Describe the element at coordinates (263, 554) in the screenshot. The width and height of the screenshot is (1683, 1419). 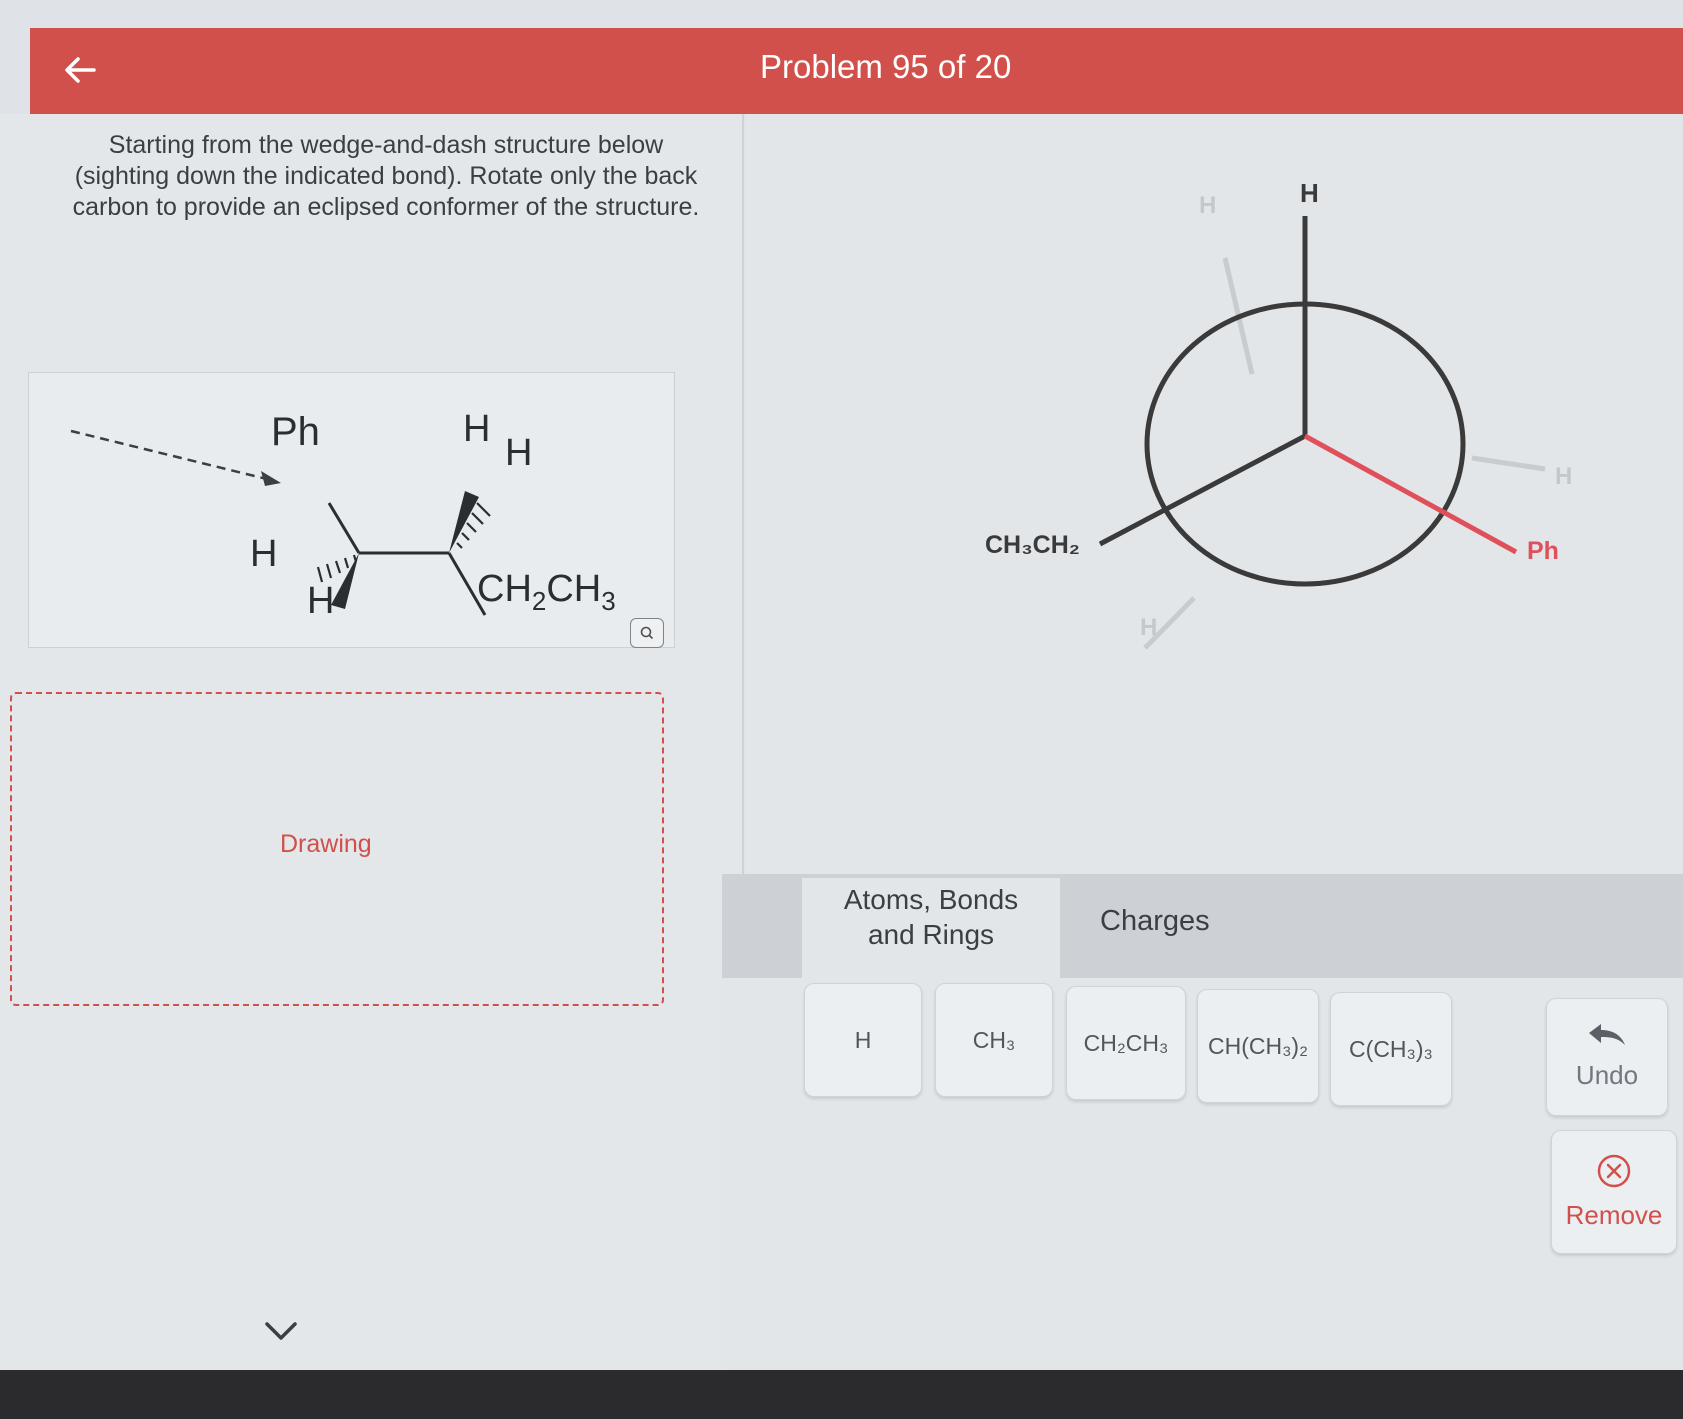
I see `h-dash-left-label: H` at that location.